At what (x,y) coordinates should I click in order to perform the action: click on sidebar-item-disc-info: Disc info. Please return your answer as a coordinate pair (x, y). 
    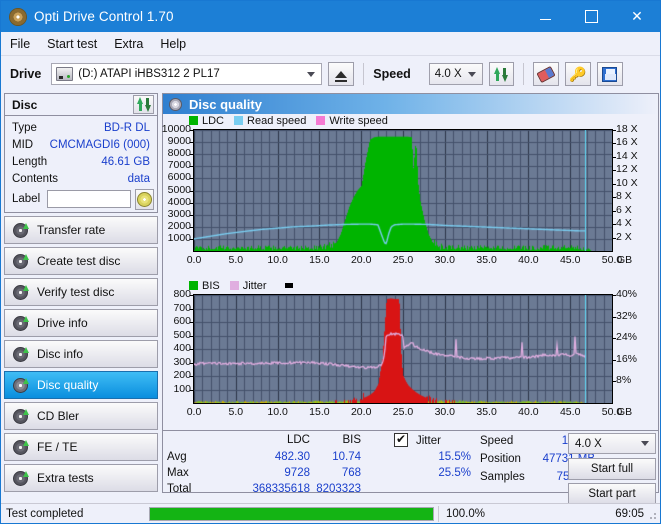
    Looking at the image, I should click on (81, 354).